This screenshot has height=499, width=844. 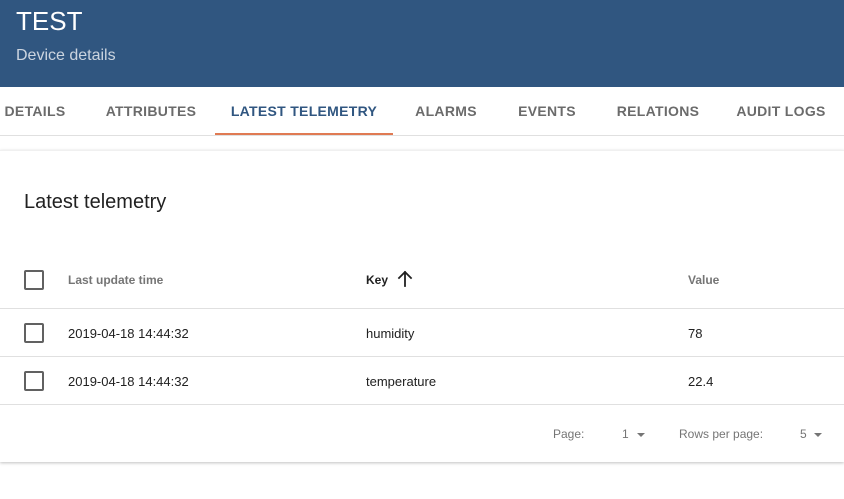 What do you see at coordinates (703, 280) in the screenshot?
I see `column-header-value: Value` at bounding box center [703, 280].